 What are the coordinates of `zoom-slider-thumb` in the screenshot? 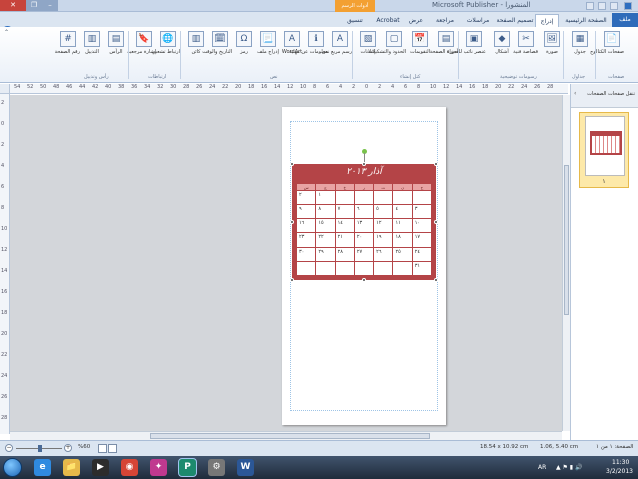 It's located at (40, 448).